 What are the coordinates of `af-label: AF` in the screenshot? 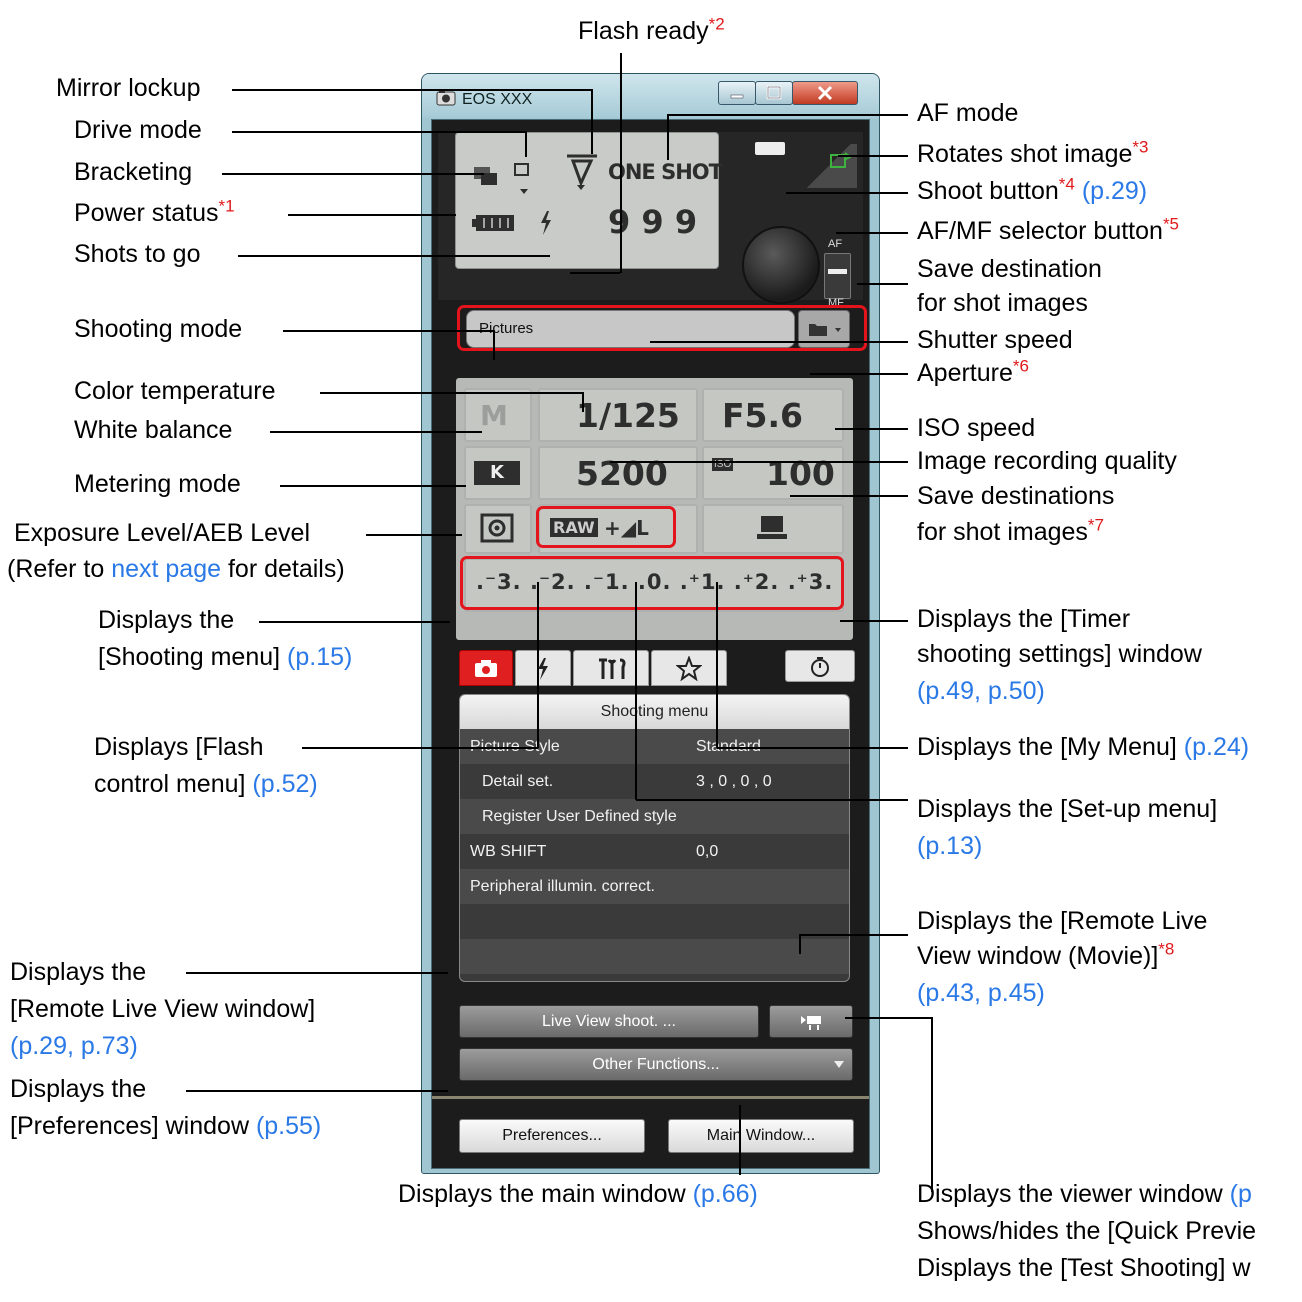 It's located at (835, 244).